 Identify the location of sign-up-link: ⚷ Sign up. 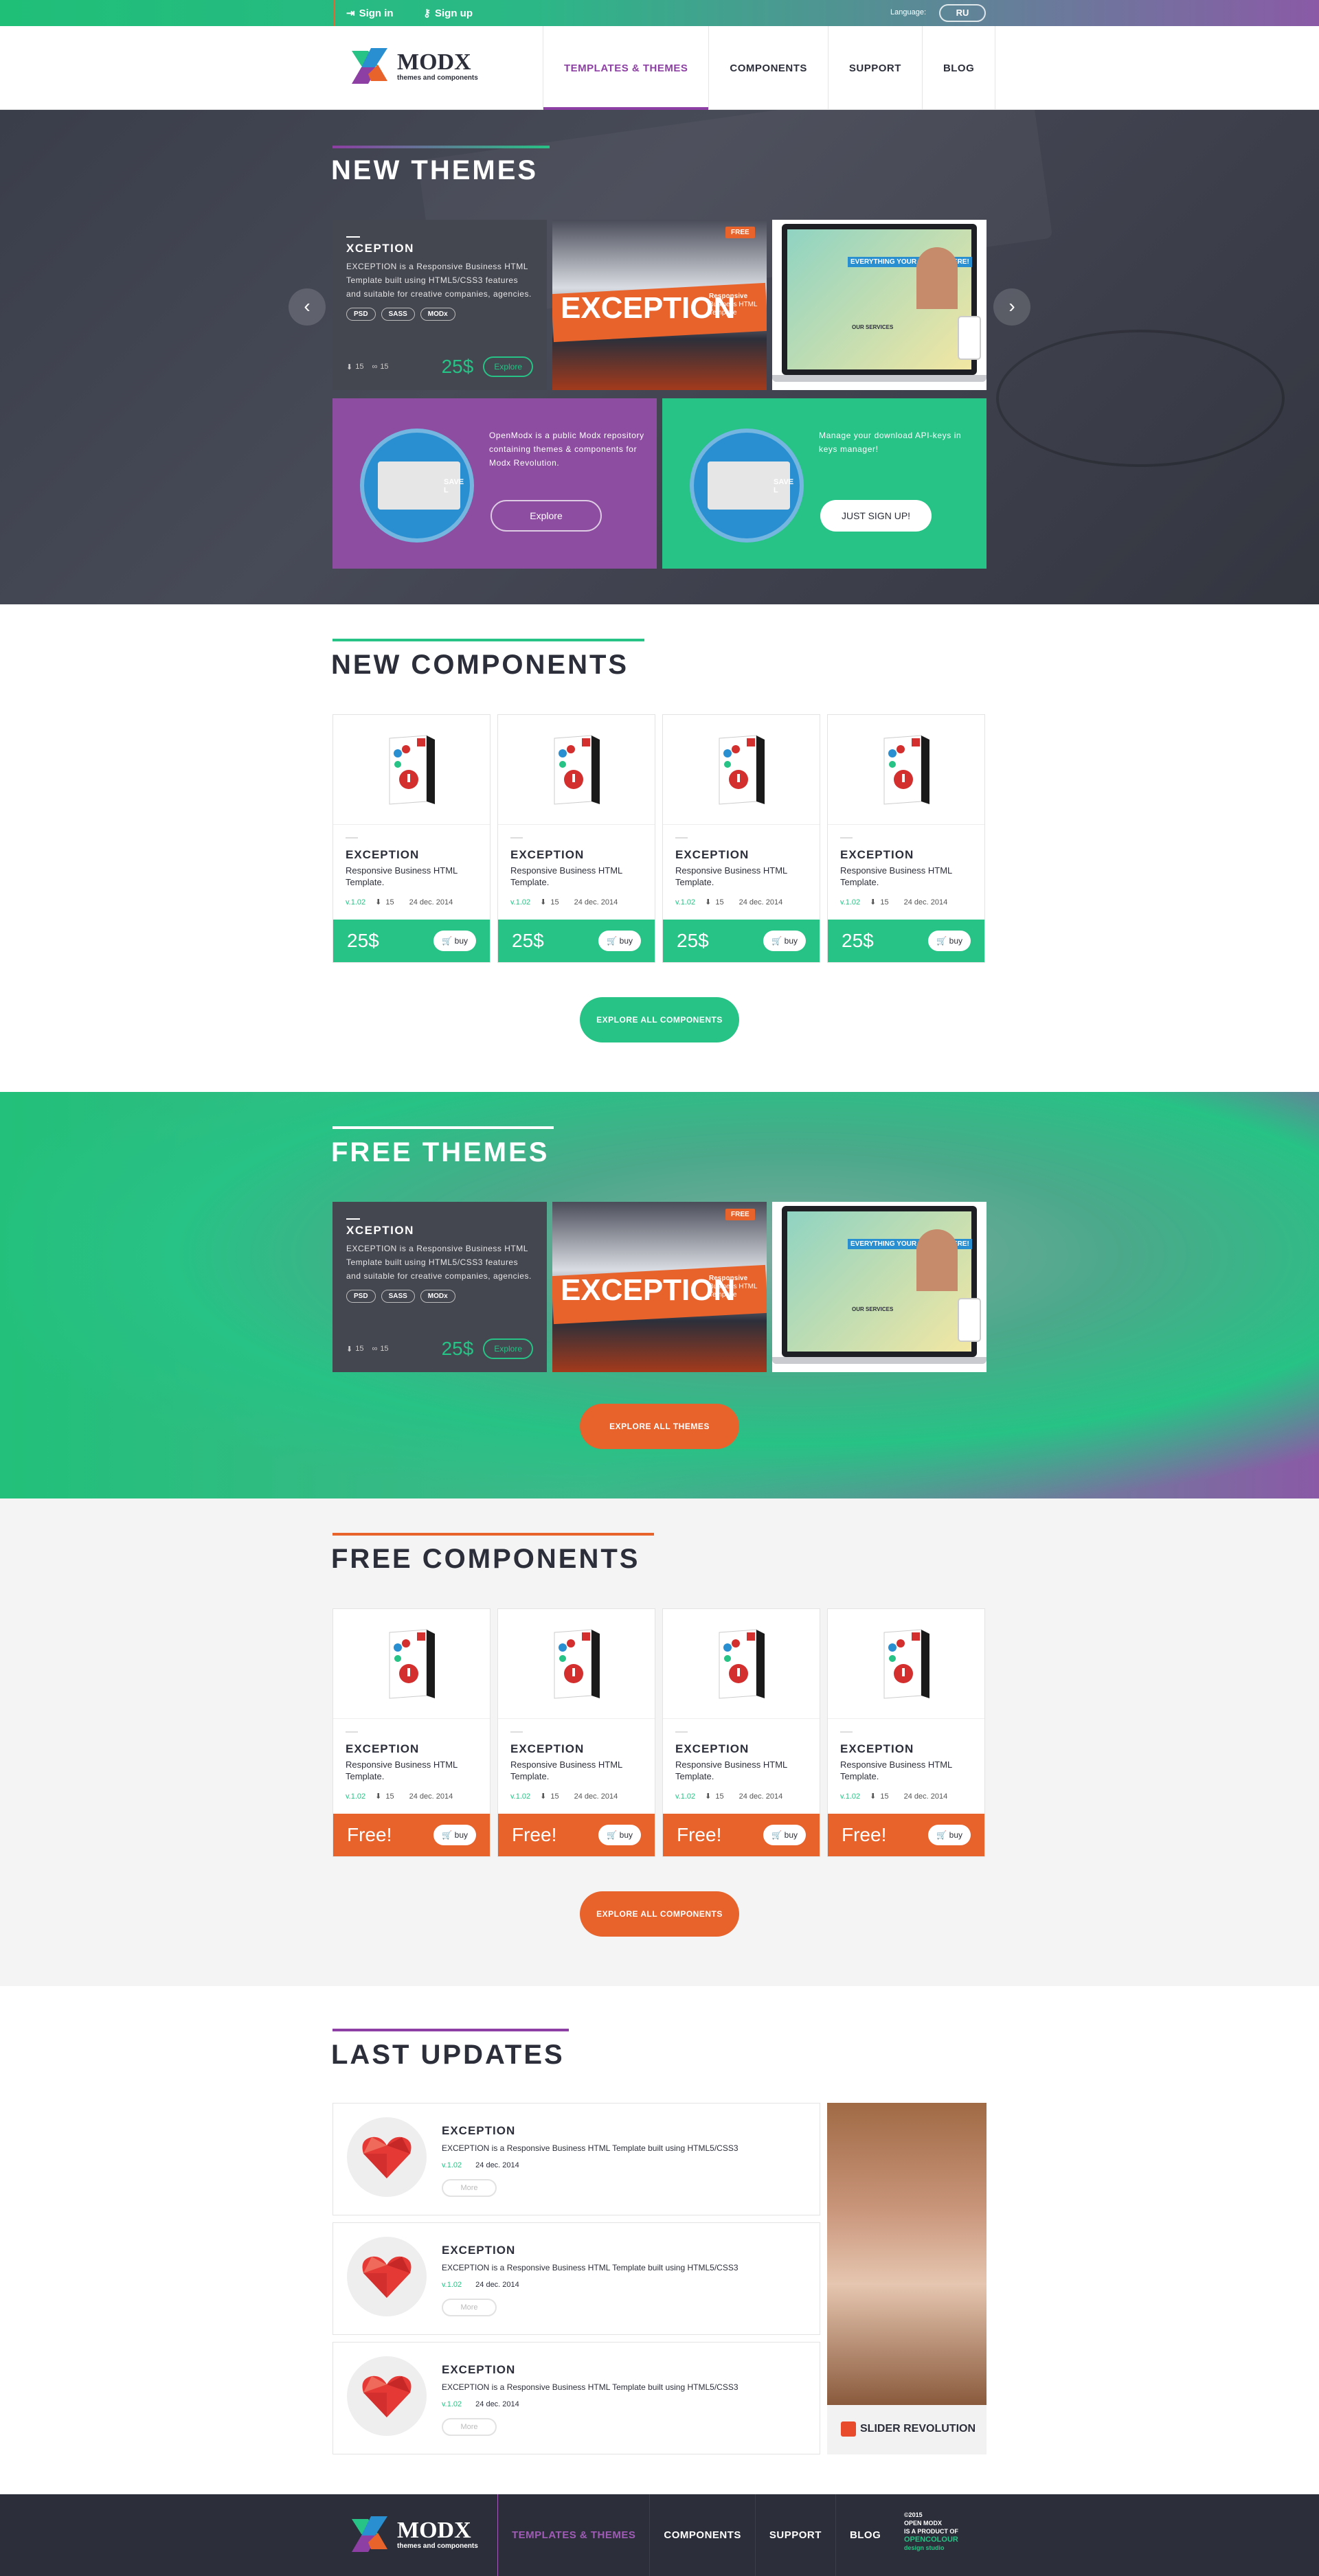
(448, 13).